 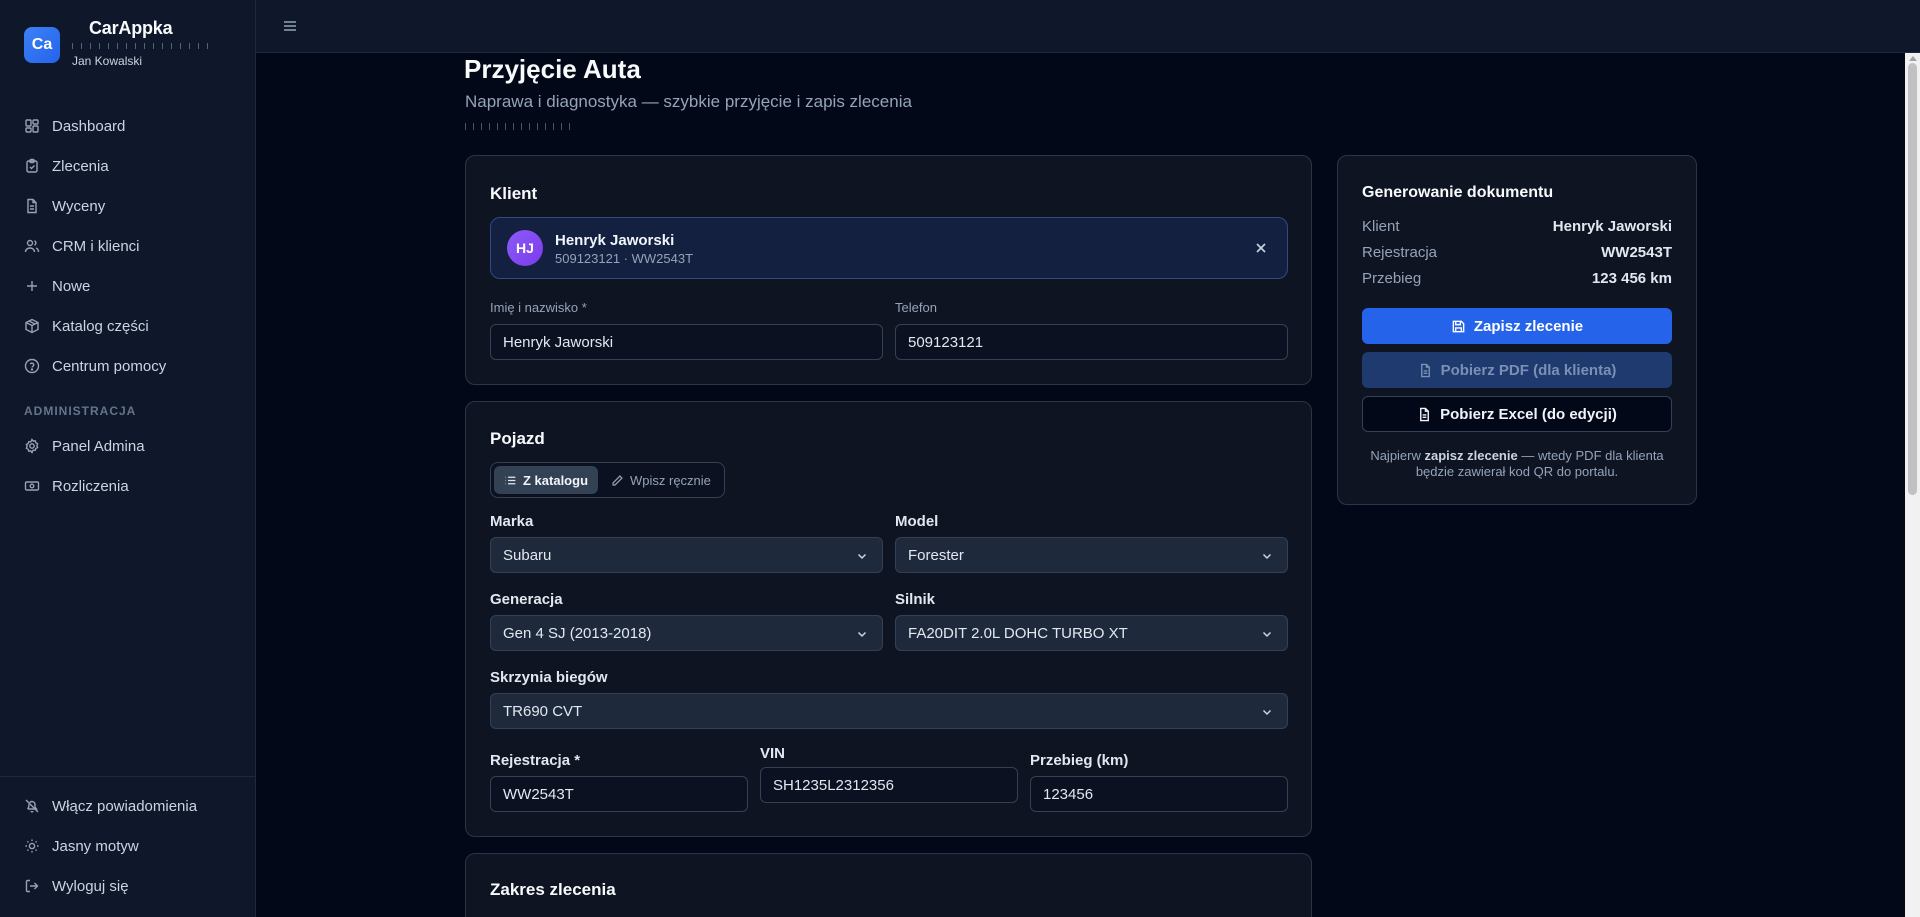 What do you see at coordinates (90, 486) in the screenshot?
I see `sidebar-item-label: Rozliczenia` at bounding box center [90, 486].